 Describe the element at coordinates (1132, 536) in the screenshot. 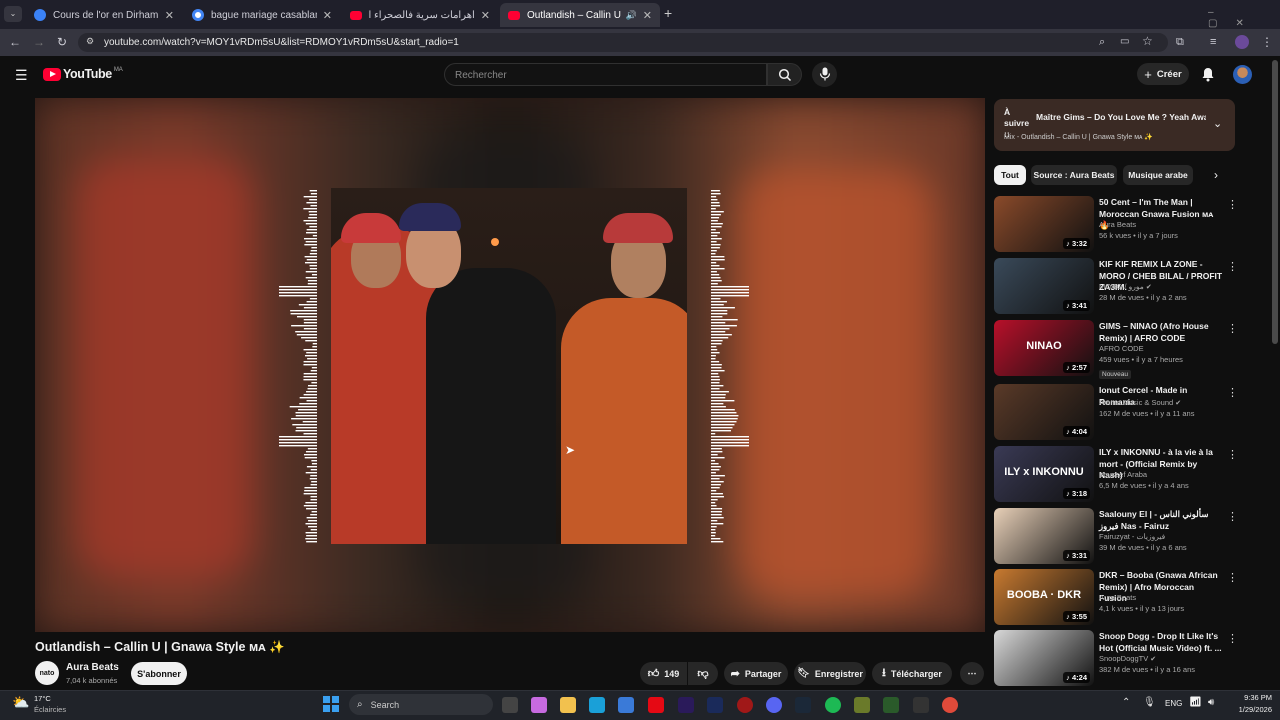

I see `channel-name: Fairuzyat - فيروزيات` at that location.